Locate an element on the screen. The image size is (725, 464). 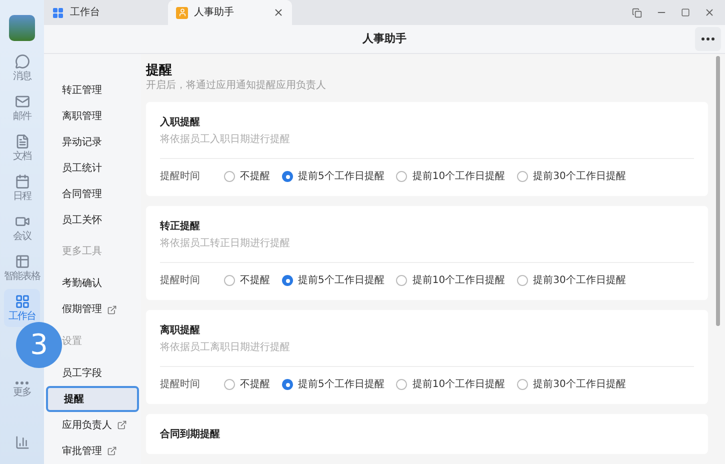
document-icon is located at coordinates (22, 141).